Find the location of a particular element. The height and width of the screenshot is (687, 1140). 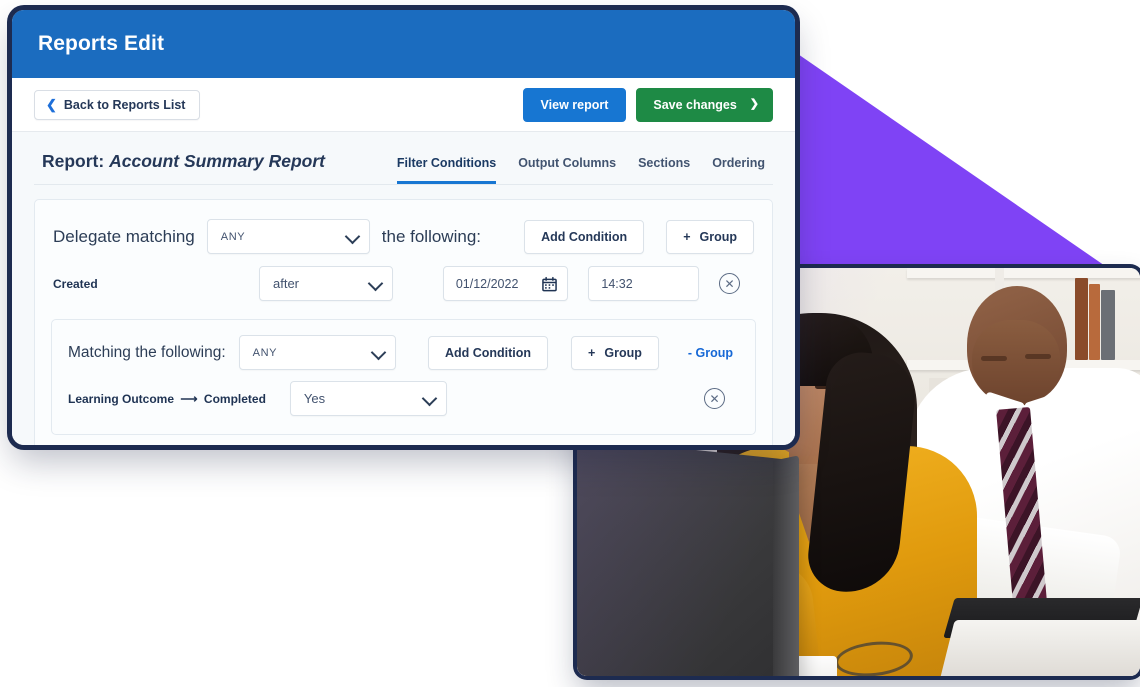

back-to-reports-list-button: ❮ Back to Reports List is located at coordinates (117, 104).